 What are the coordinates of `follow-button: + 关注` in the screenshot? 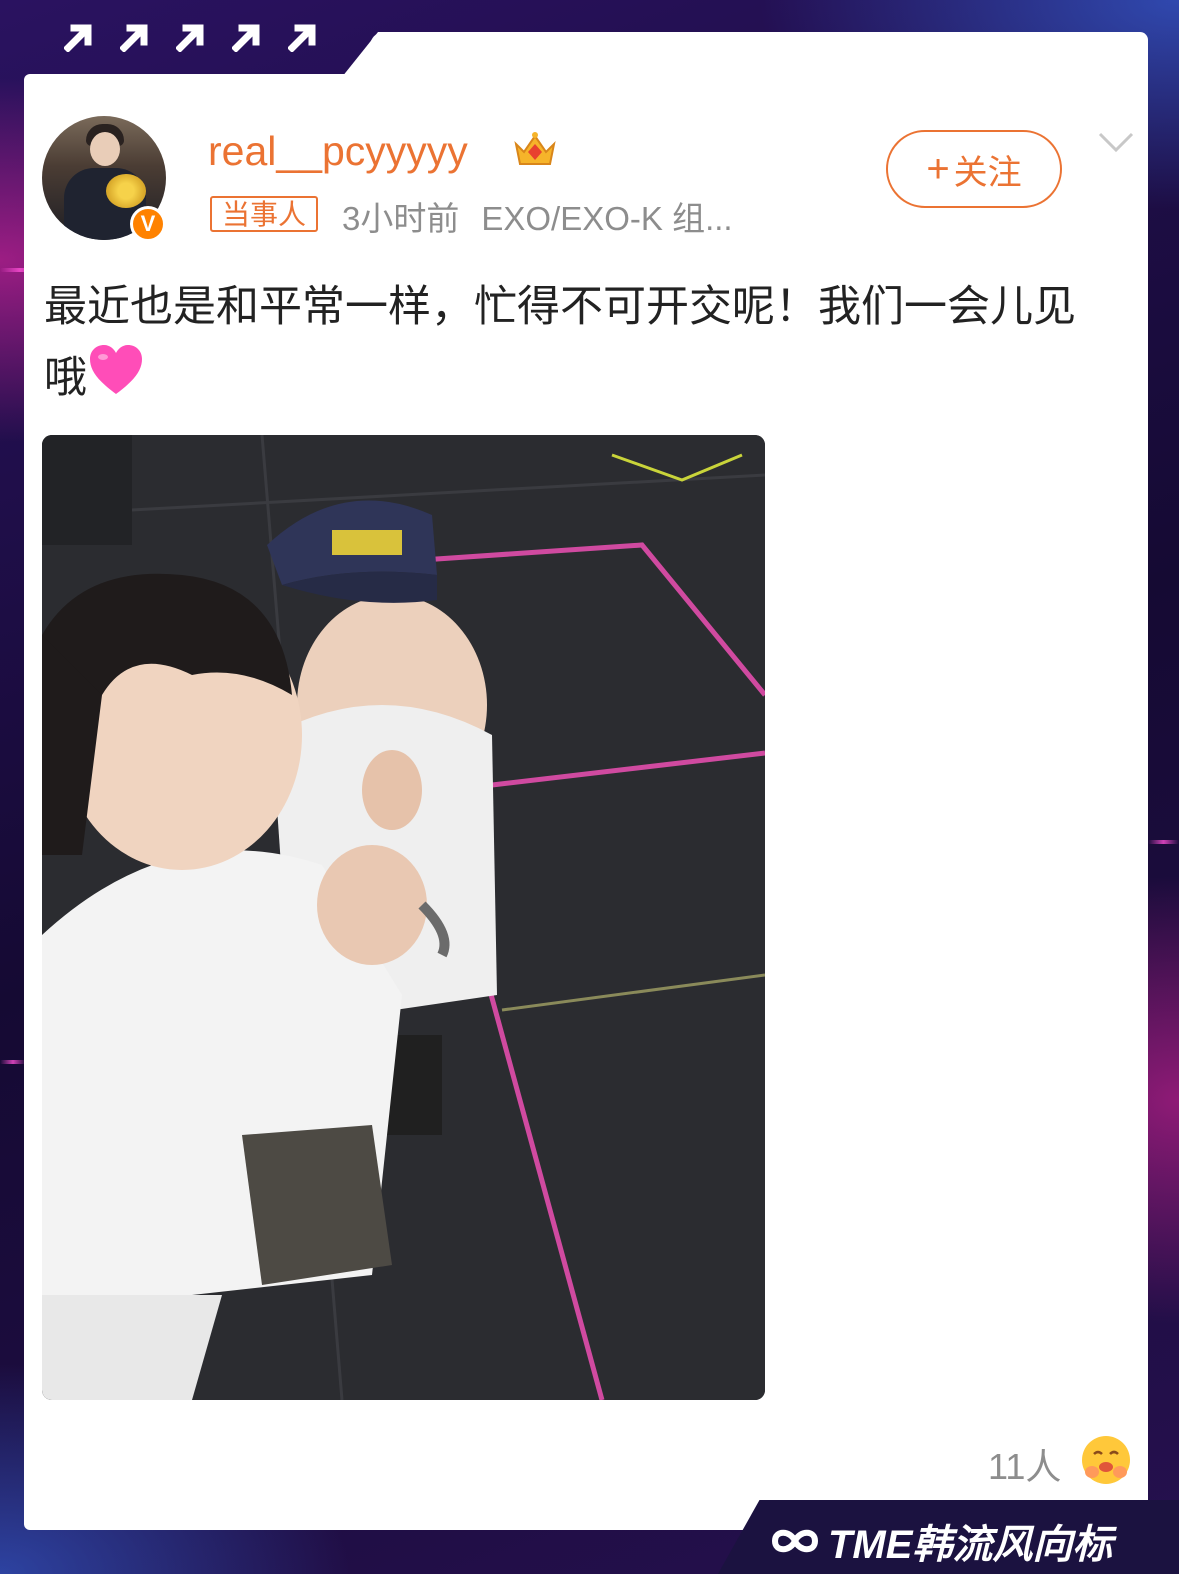 It's located at (974, 169).